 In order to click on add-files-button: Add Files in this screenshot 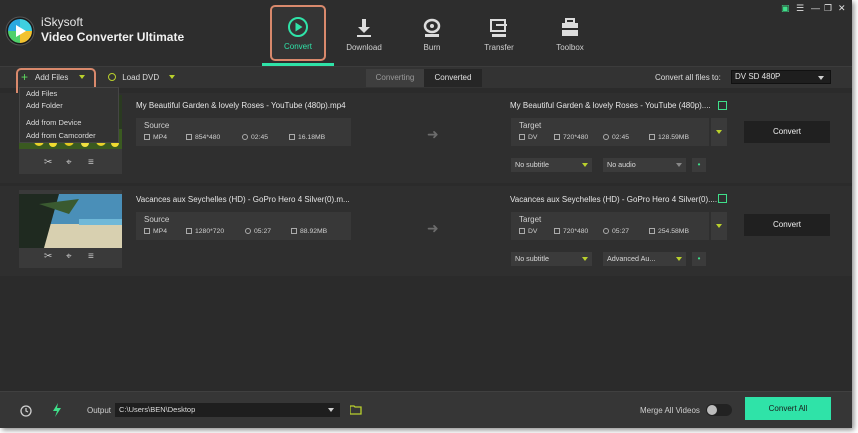, I will do `click(52, 77)`.